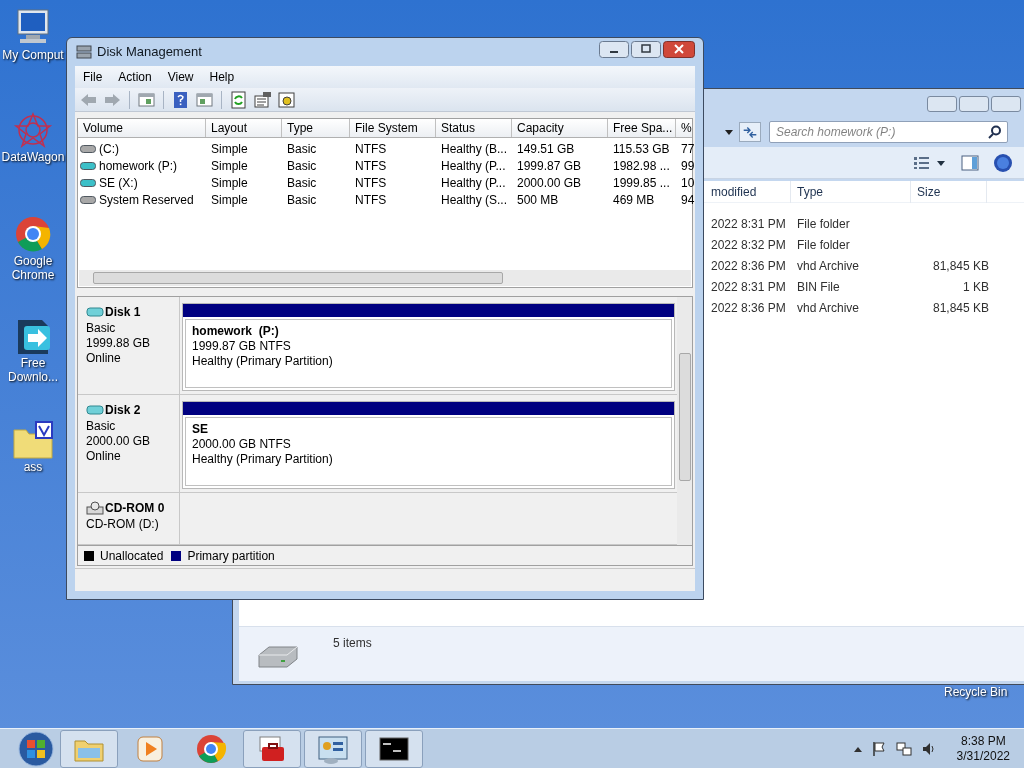 The width and height of the screenshot is (1024, 768). What do you see at coordinates (242, 346) in the screenshot?
I see `partition-size: 1999.87 GB NTFS` at bounding box center [242, 346].